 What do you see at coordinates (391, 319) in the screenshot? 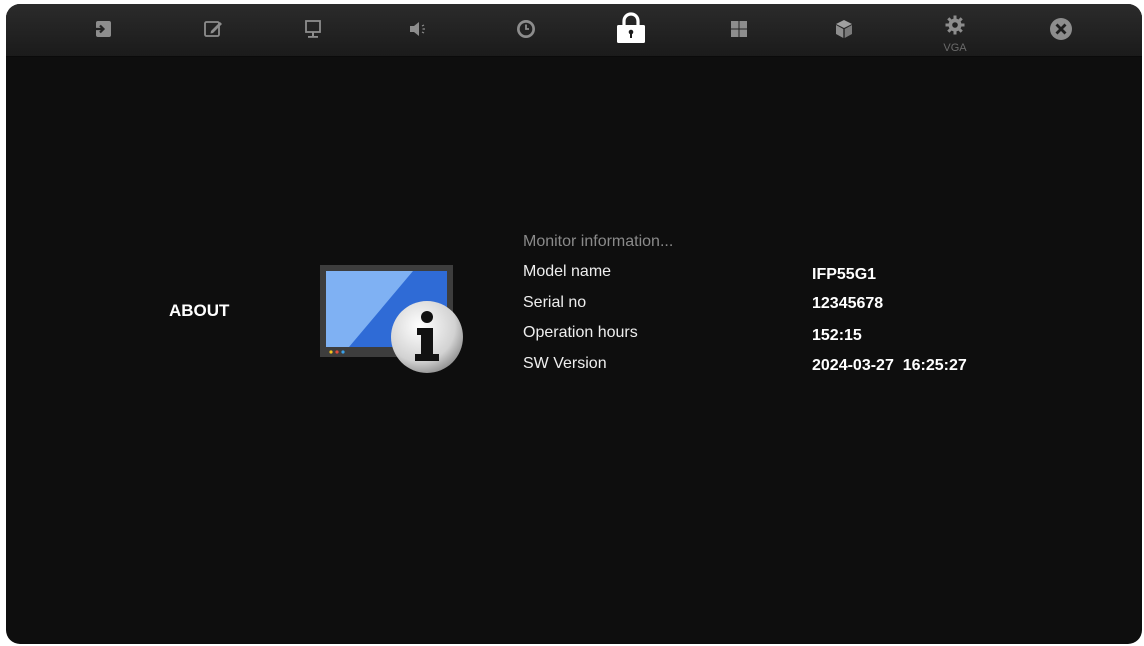
I see `monitor-info-icon` at bounding box center [391, 319].